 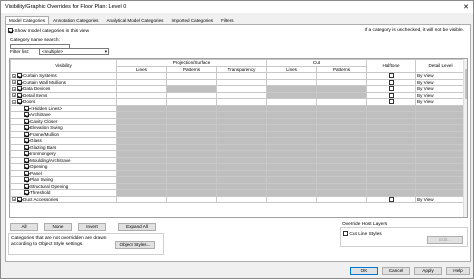 What do you see at coordinates (428, 271) in the screenshot?
I see `apply-button: Apply` at bounding box center [428, 271].